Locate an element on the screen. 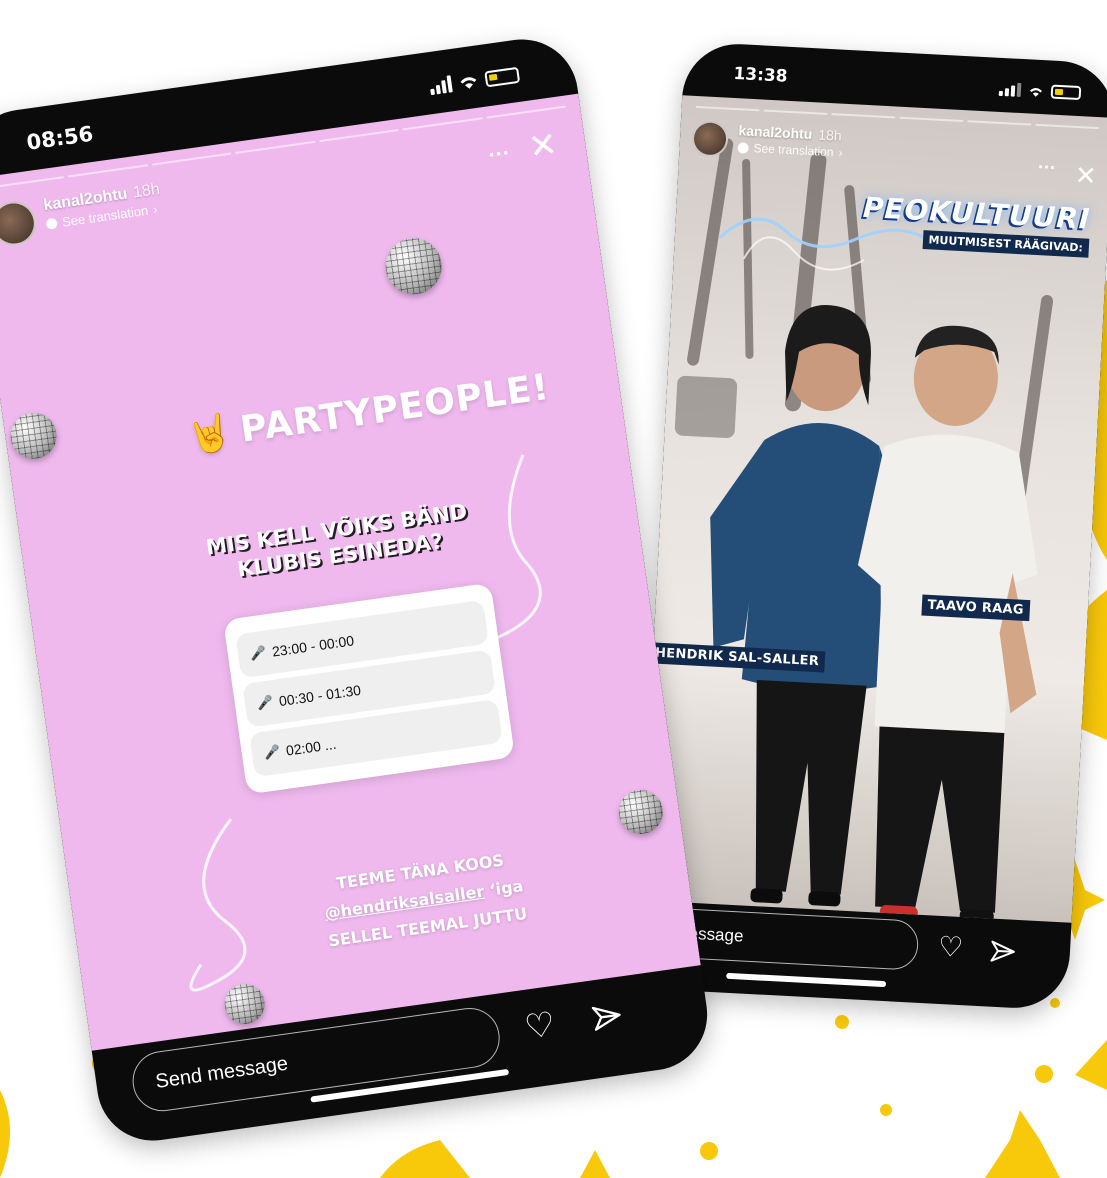  home-indicator is located at coordinates (806, 980).